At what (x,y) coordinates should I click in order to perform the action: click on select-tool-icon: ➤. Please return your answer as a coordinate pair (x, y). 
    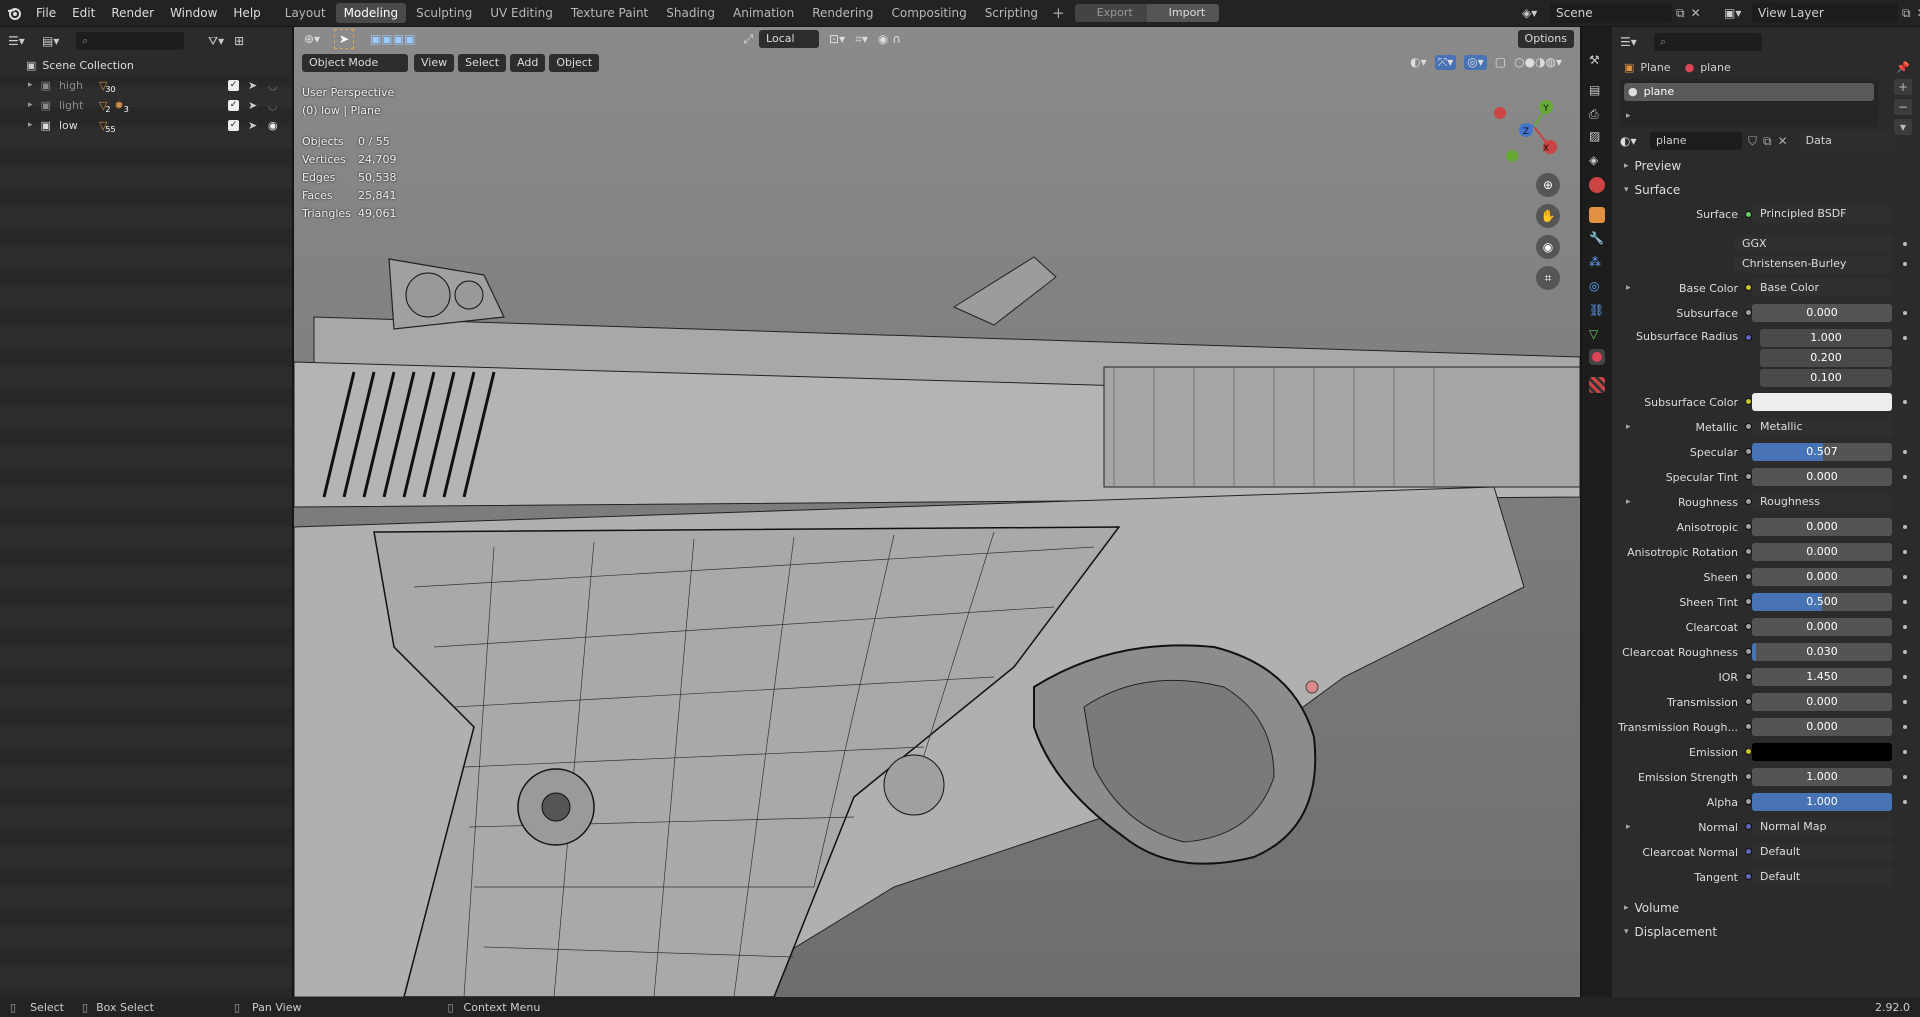
    Looking at the image, I should click on (344, 39).